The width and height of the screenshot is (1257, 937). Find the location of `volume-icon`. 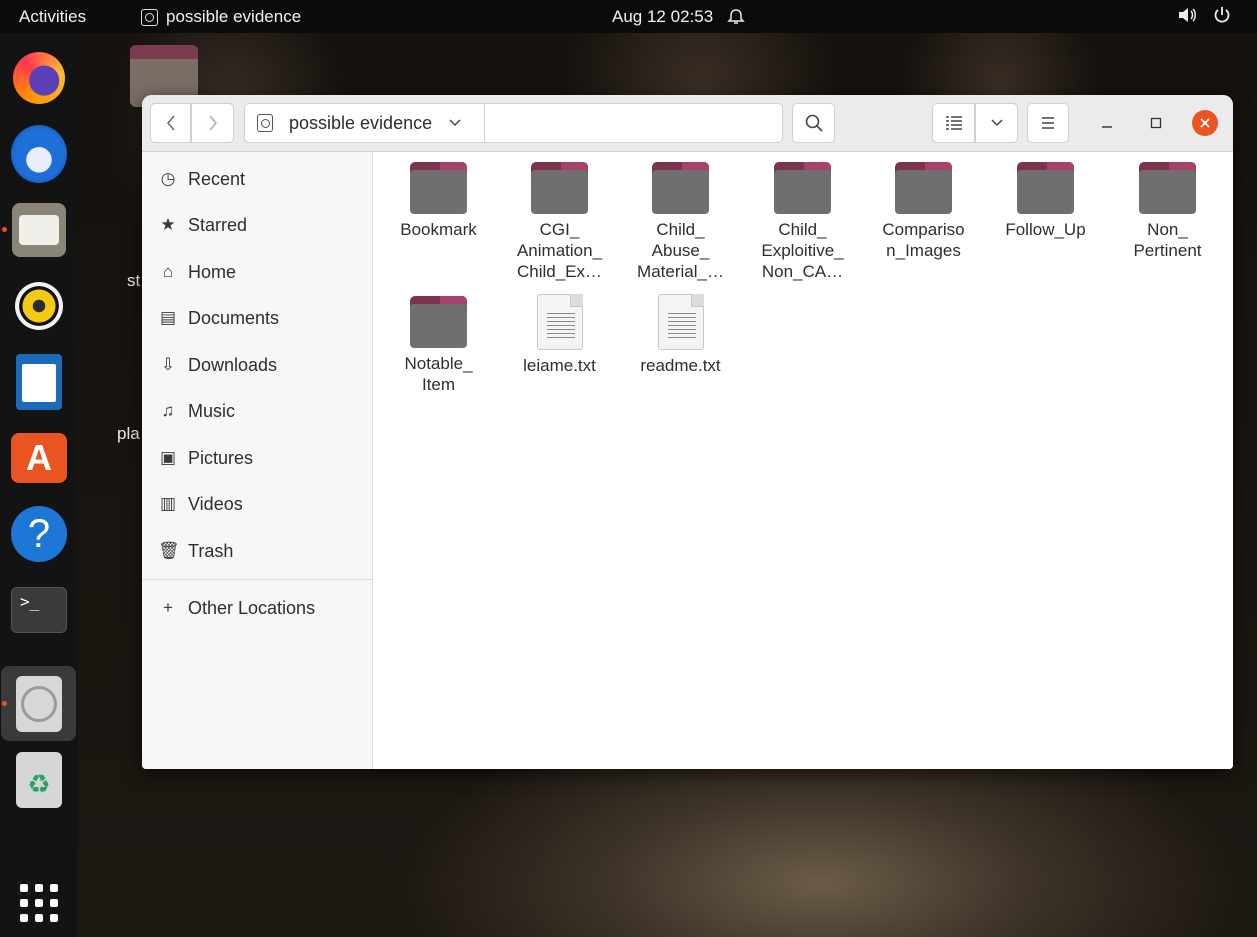

volume-icon is located at coordinates (1187, 15).